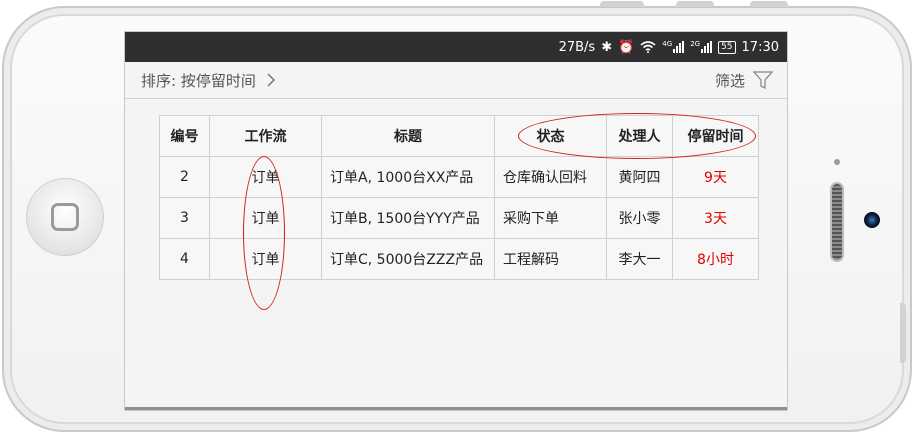 This screenshot has height=440, width=923. I want to click on phone-side-button, so click(903, 333).